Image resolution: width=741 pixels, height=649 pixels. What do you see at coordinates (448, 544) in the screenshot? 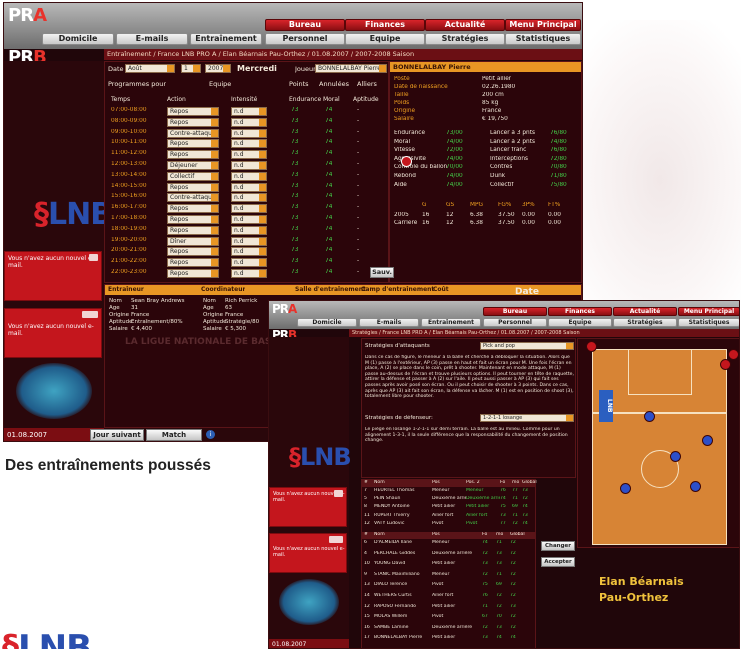
I see `bench-row: 6 D'ALMEIDA Ilane Meneur 74 71 72` at bounding box center [448, 544].